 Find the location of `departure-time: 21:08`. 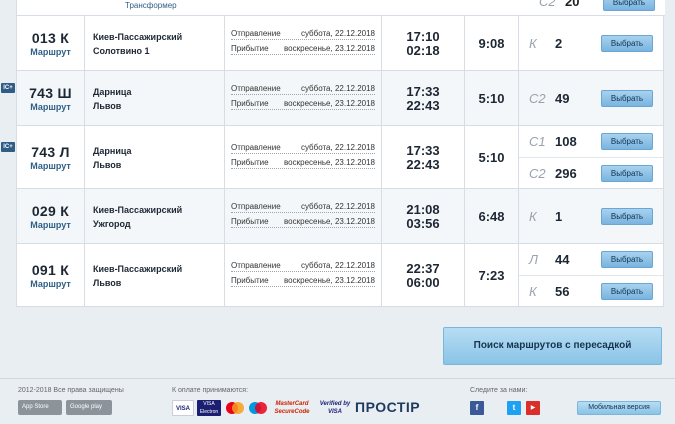

departure-time: 21:08 is located at coordinates (423, 209).